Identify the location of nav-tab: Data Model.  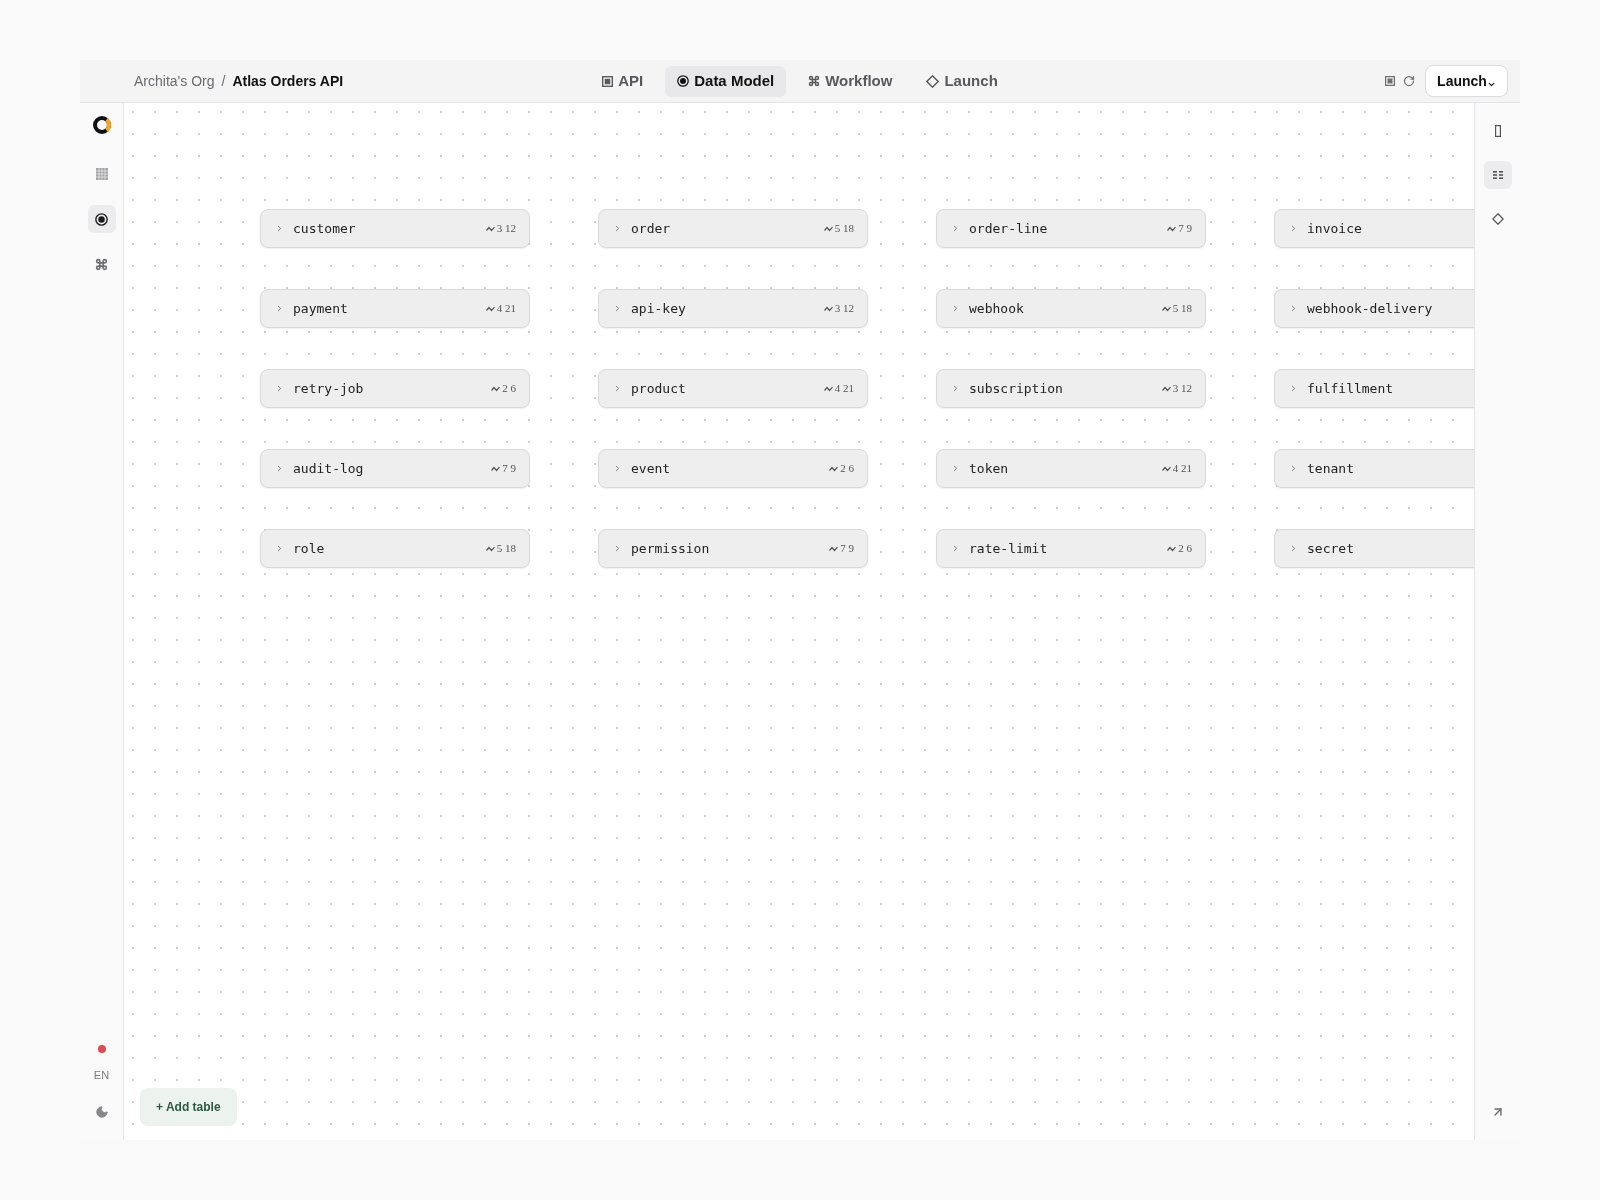
(726, 81).